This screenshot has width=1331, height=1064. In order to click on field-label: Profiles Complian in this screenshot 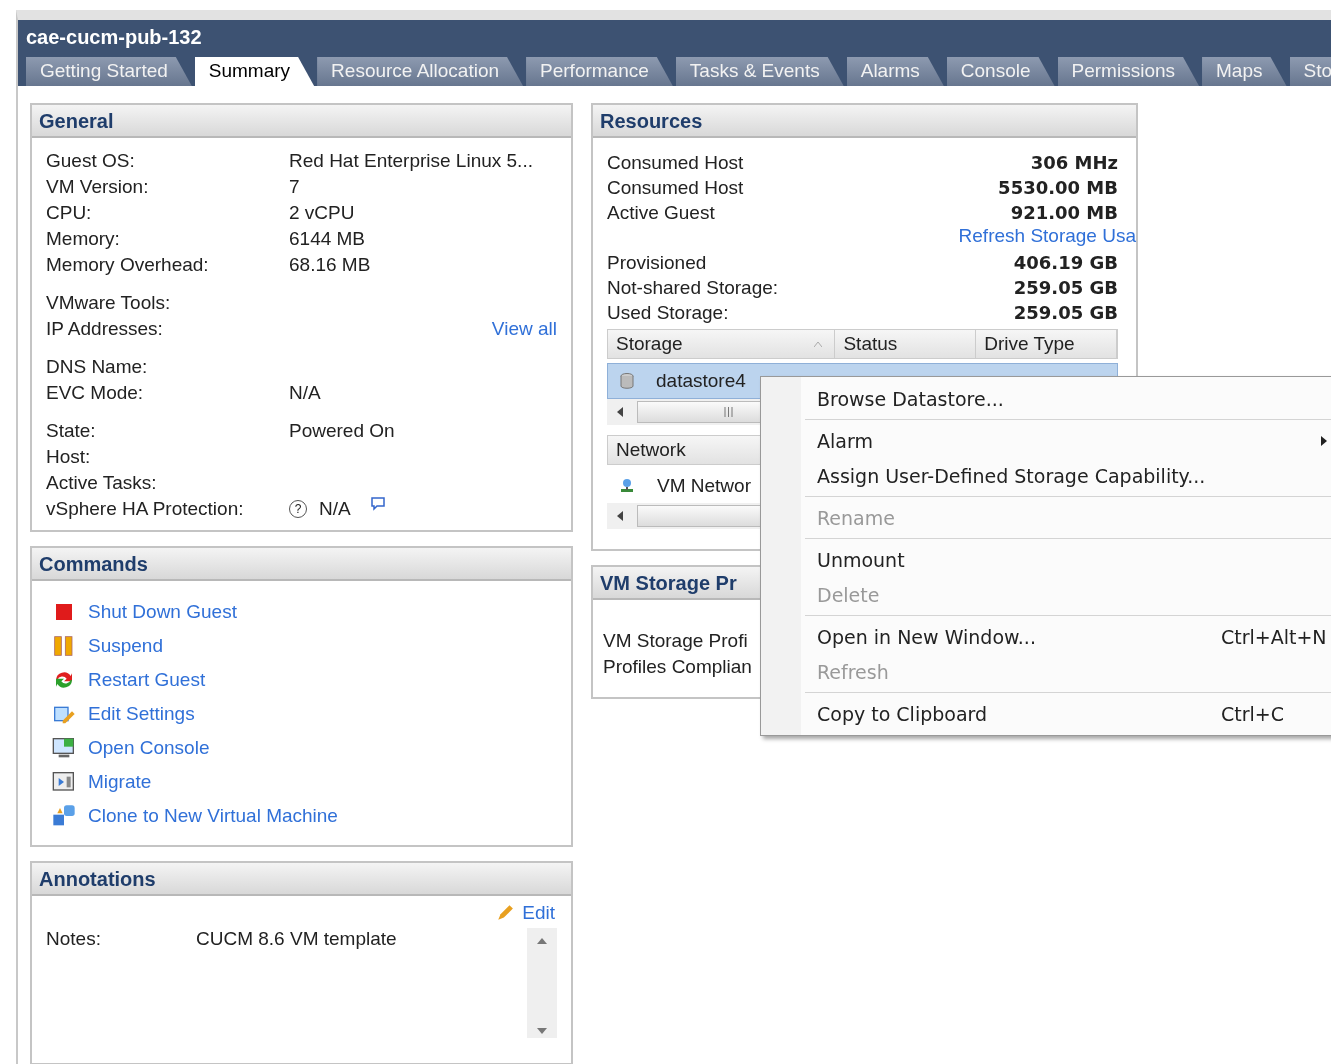, I will do `click(677, 667)`.